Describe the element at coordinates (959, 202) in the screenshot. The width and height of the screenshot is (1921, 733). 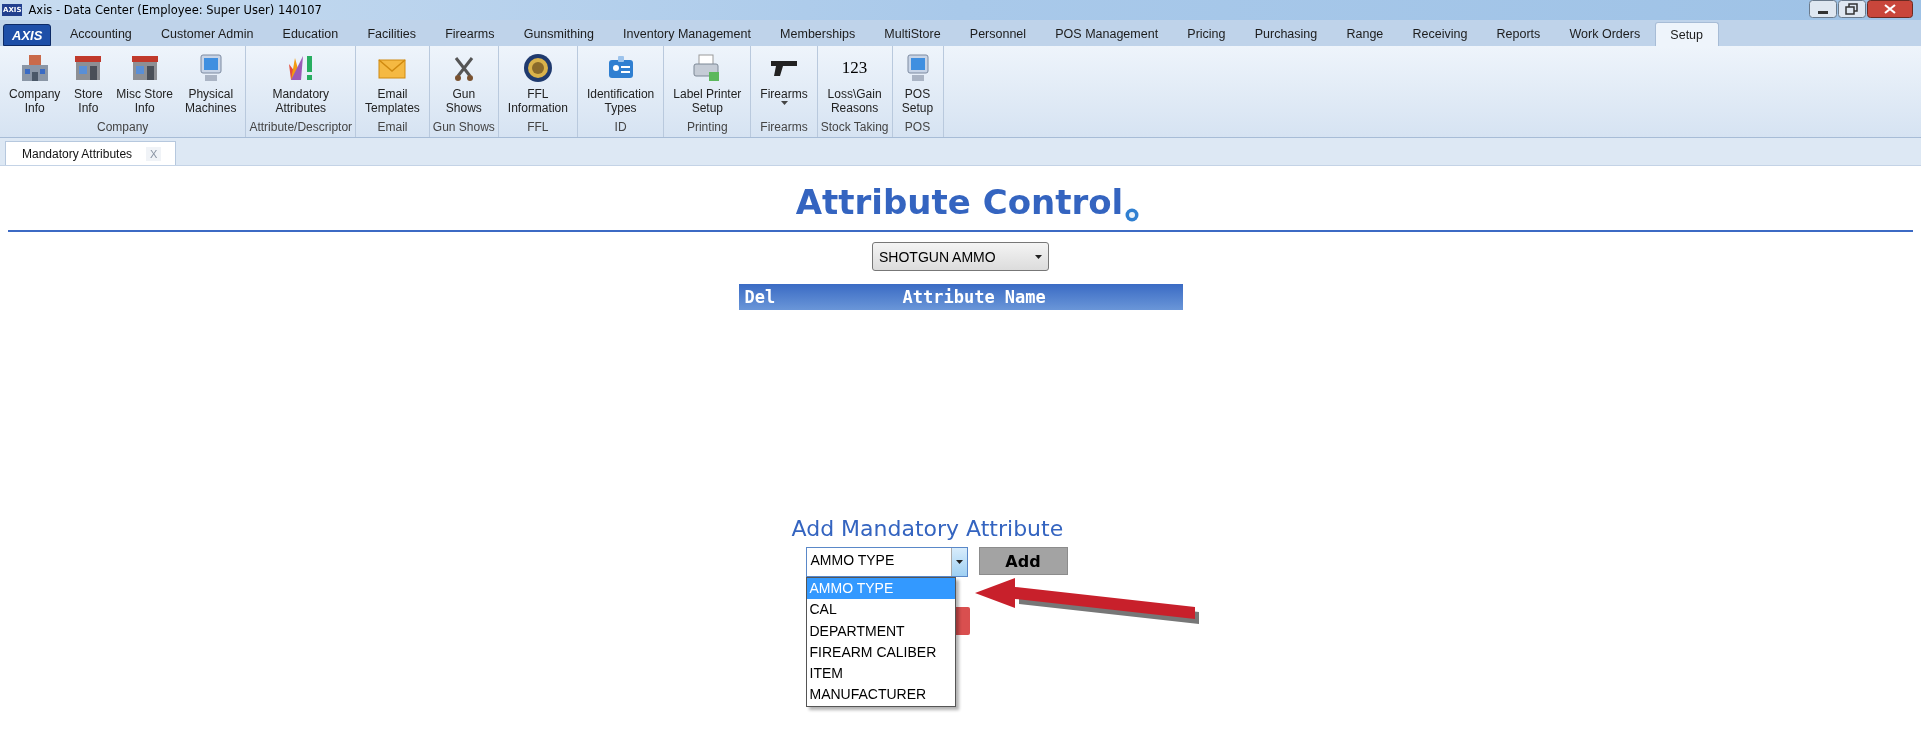
I see `page-title: Attribute Control` at that location.